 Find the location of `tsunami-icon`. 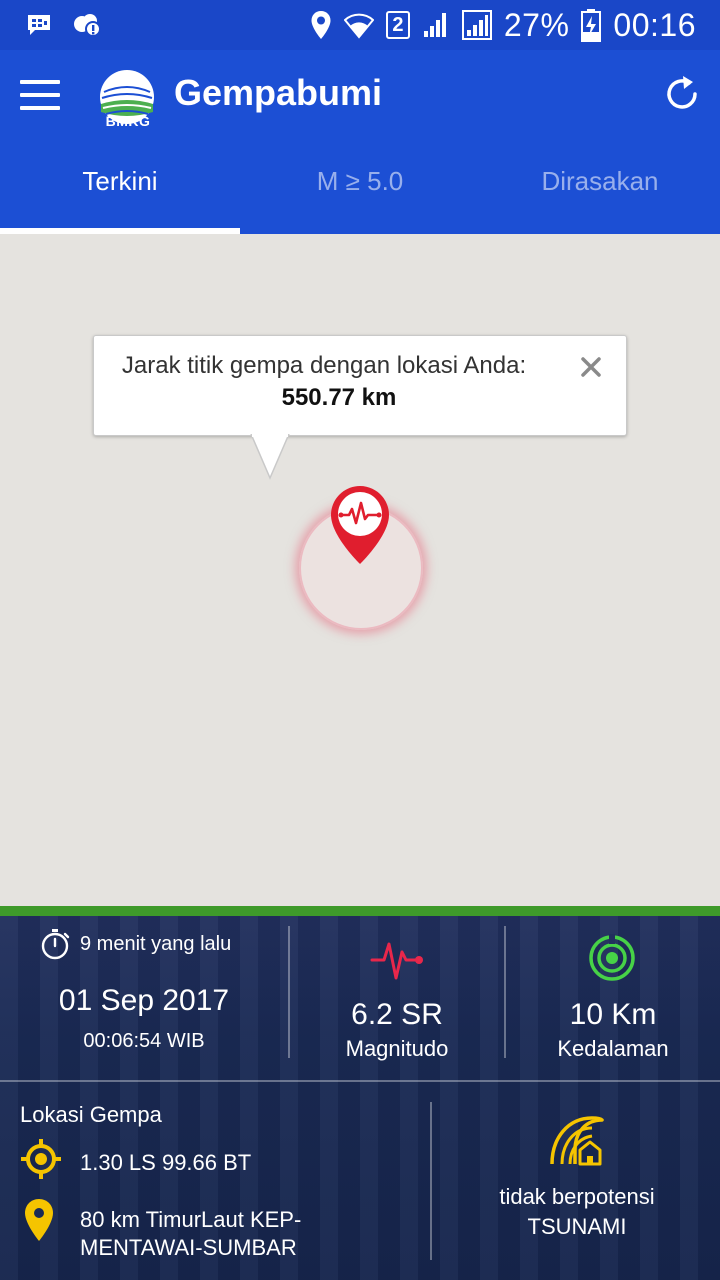

tsunami-icon is located at coordinates (577, 1141).